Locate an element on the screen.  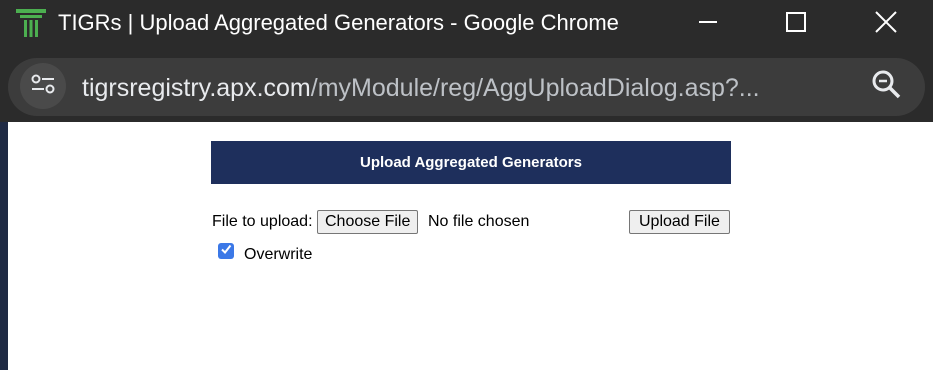
site-info-button is located at coordinates (43, 86).